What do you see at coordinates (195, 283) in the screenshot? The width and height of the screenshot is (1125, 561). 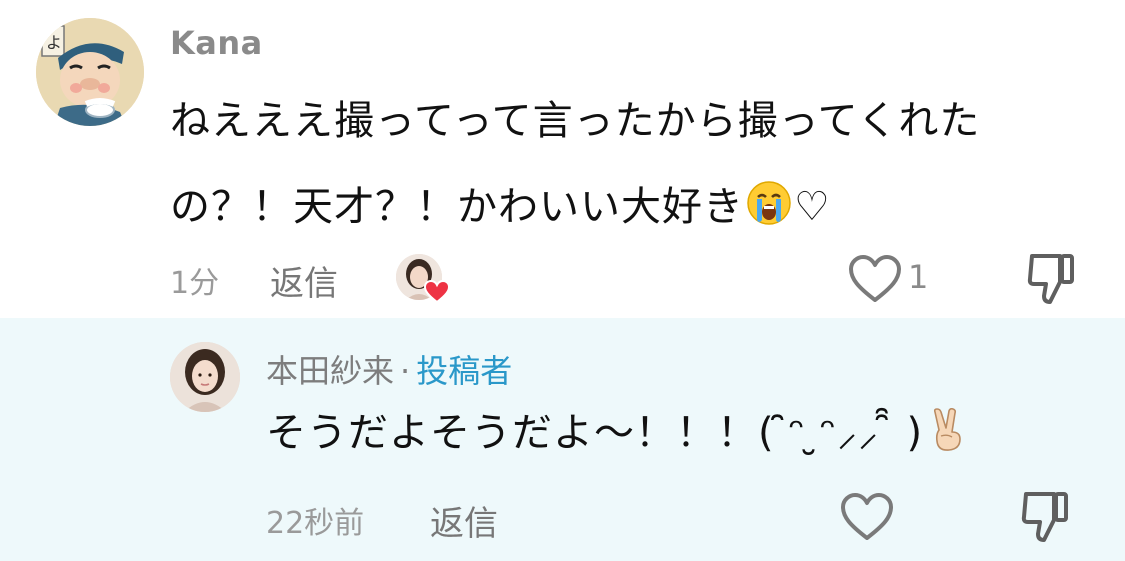 I see `comment-timestamp: 1分` at bounding box center [195, 283].